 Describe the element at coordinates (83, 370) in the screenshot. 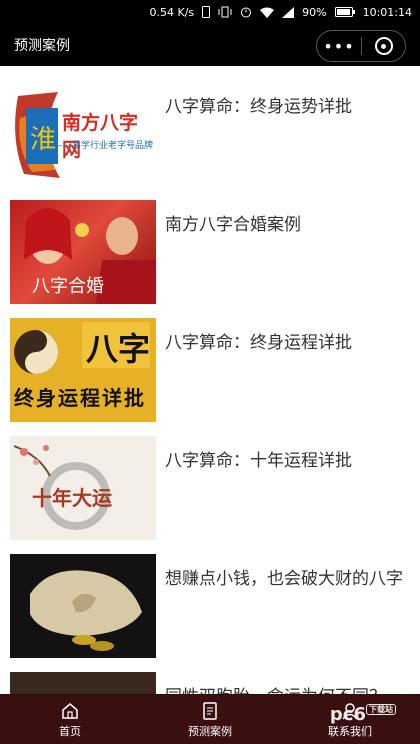

I see `thumbnail-life-fortune: 八字 终身运程详批` at that location.